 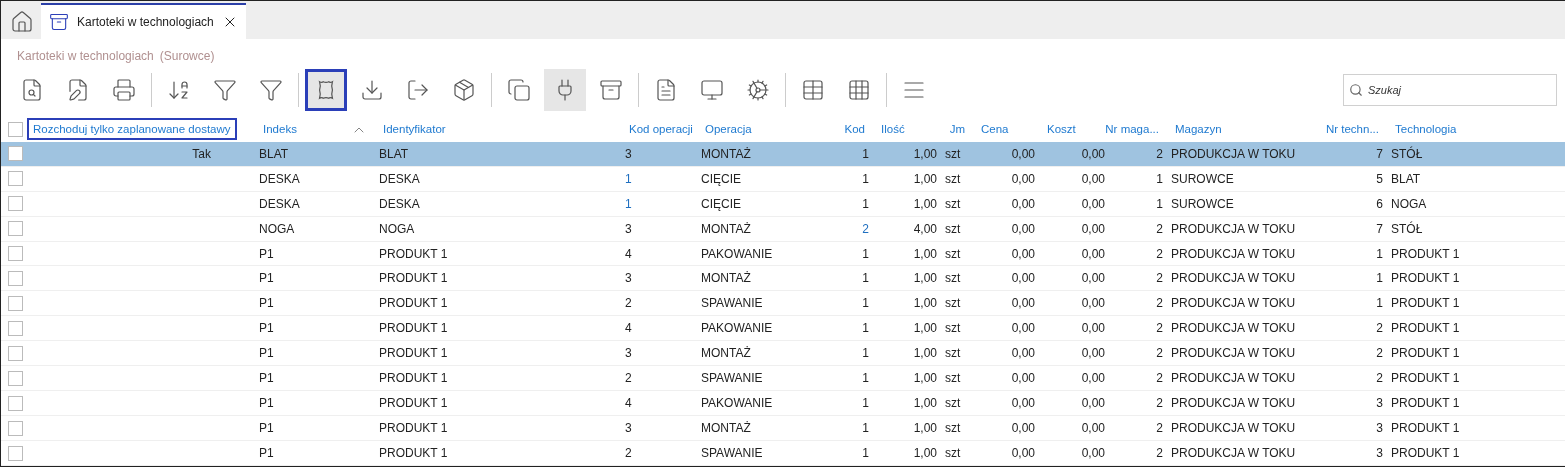 What do you see at coordinates (1450, 89) in the screenshot?
I see `search-field: Szukaj` at bounding box center [1450, 89].